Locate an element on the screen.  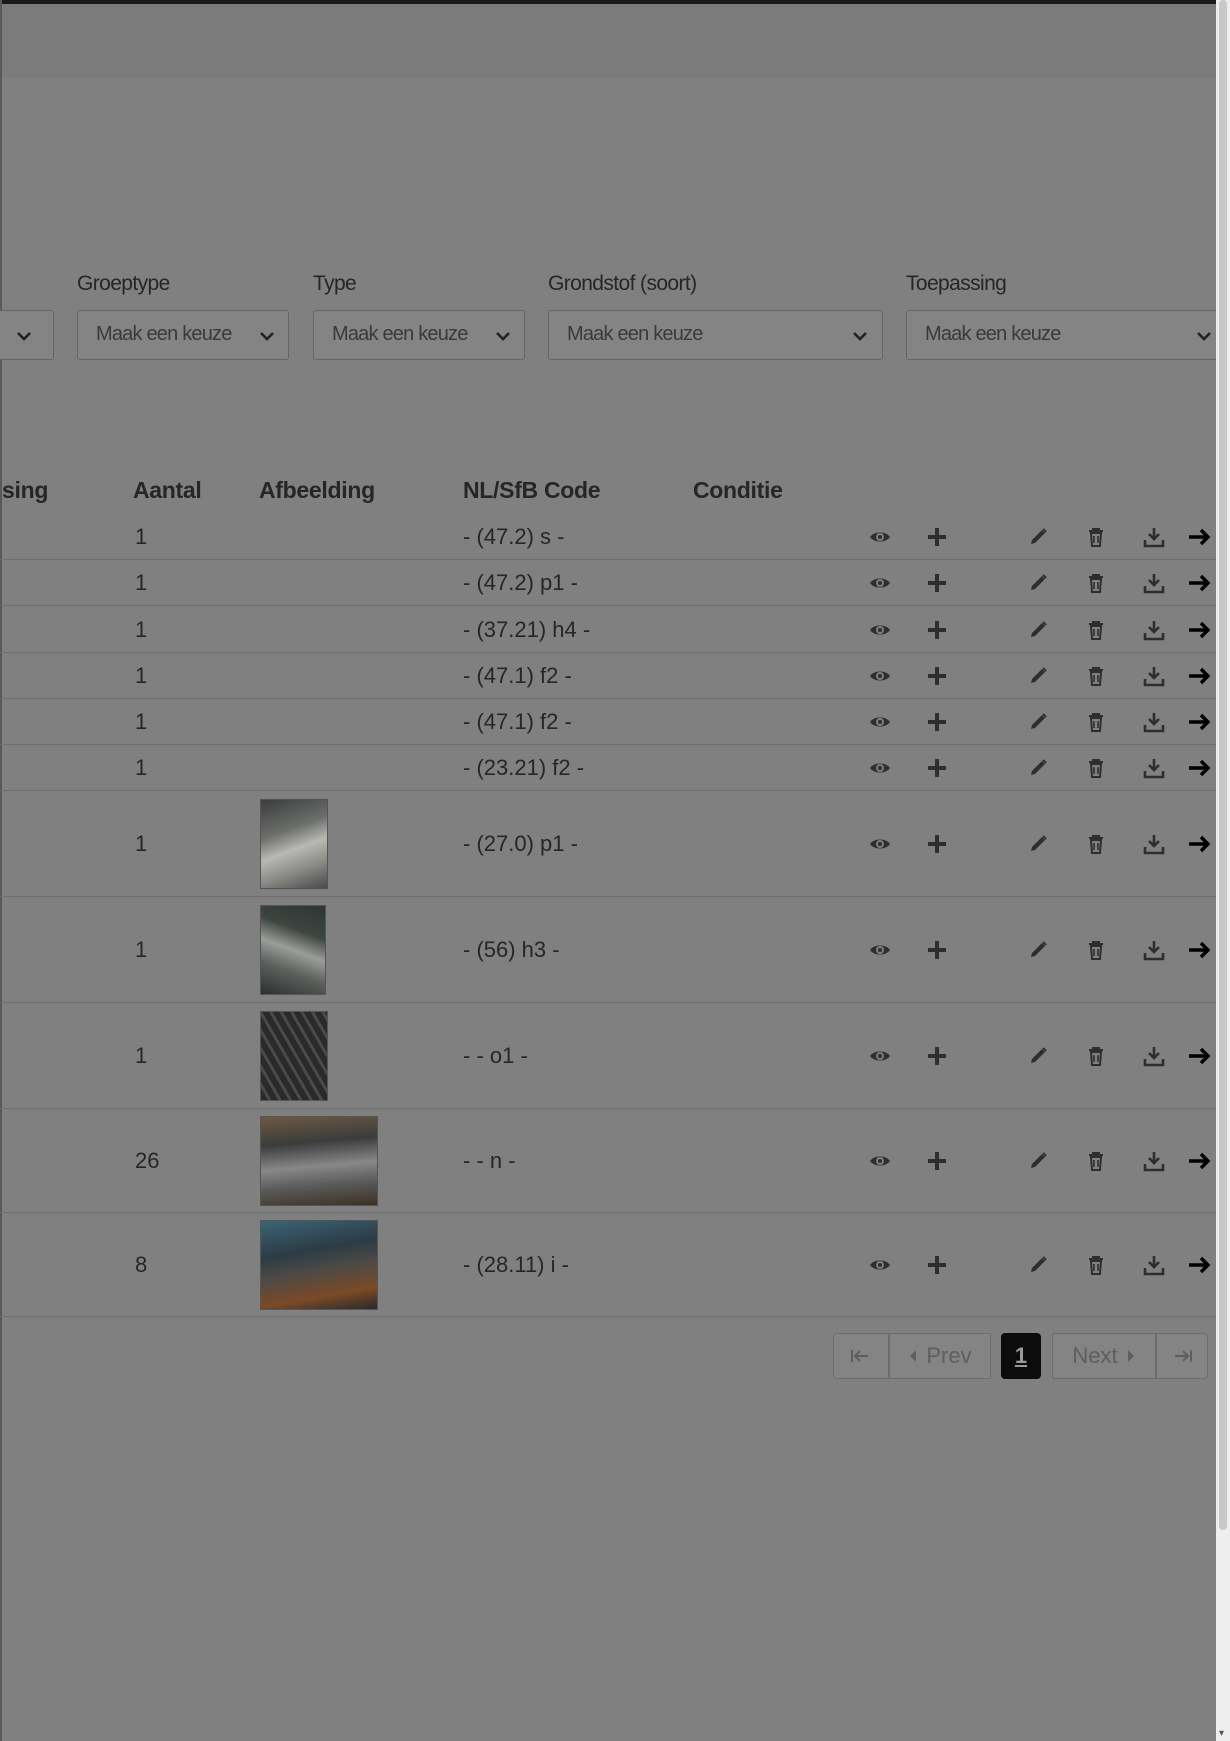
column-header-code: NL/SfB Code is located at coordinates (532, 490).